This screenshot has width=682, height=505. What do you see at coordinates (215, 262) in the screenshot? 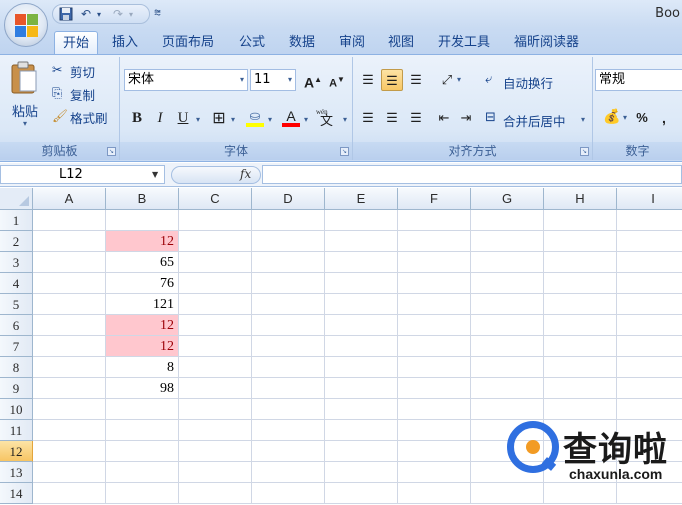
I see `cell-c3` at bounding box center [215, 262].